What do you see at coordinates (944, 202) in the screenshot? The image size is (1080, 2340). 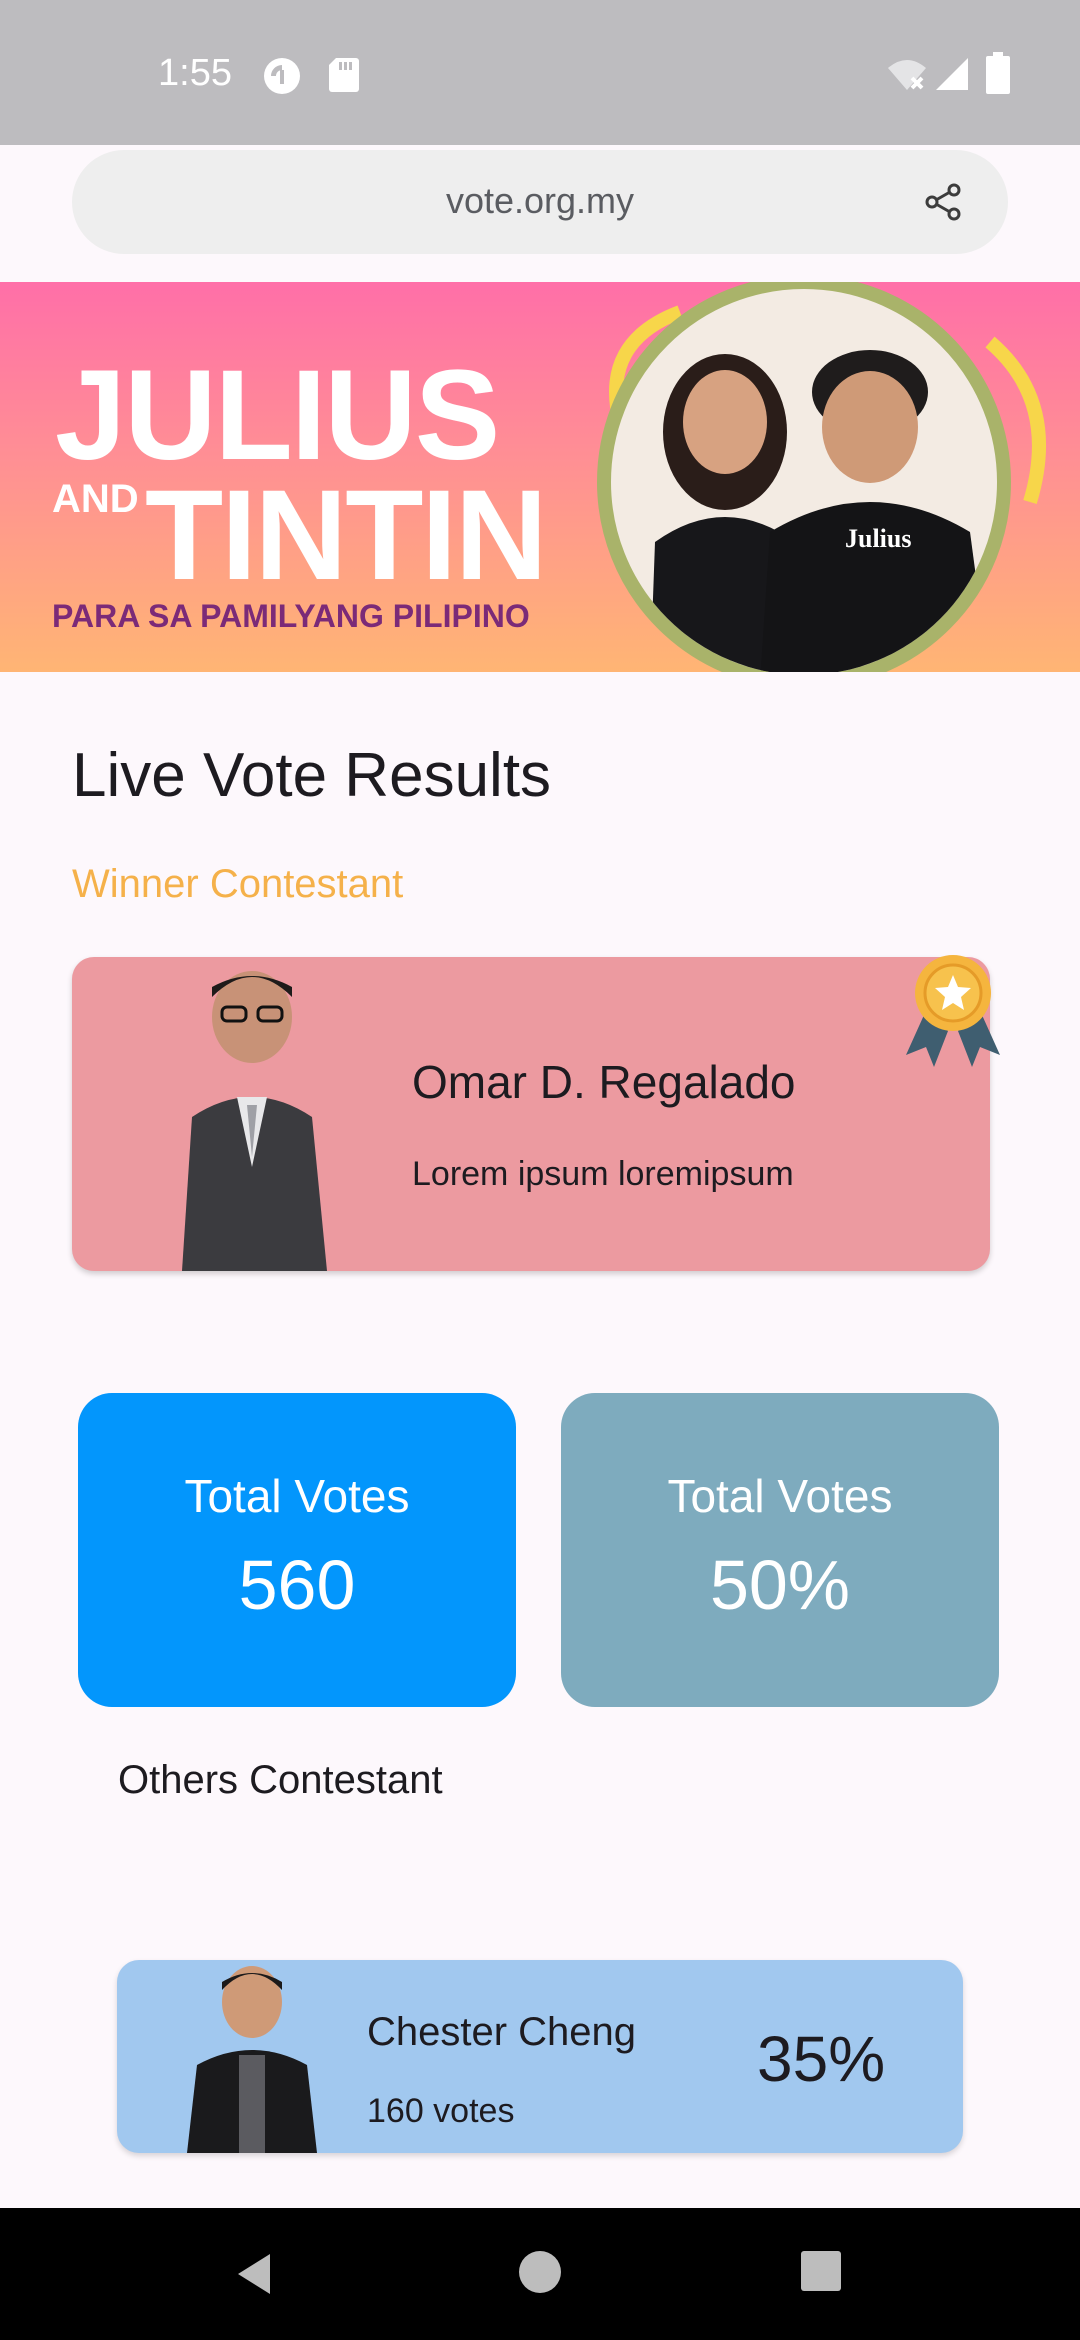 I see `share-icon` at bounding box center [944, 202].